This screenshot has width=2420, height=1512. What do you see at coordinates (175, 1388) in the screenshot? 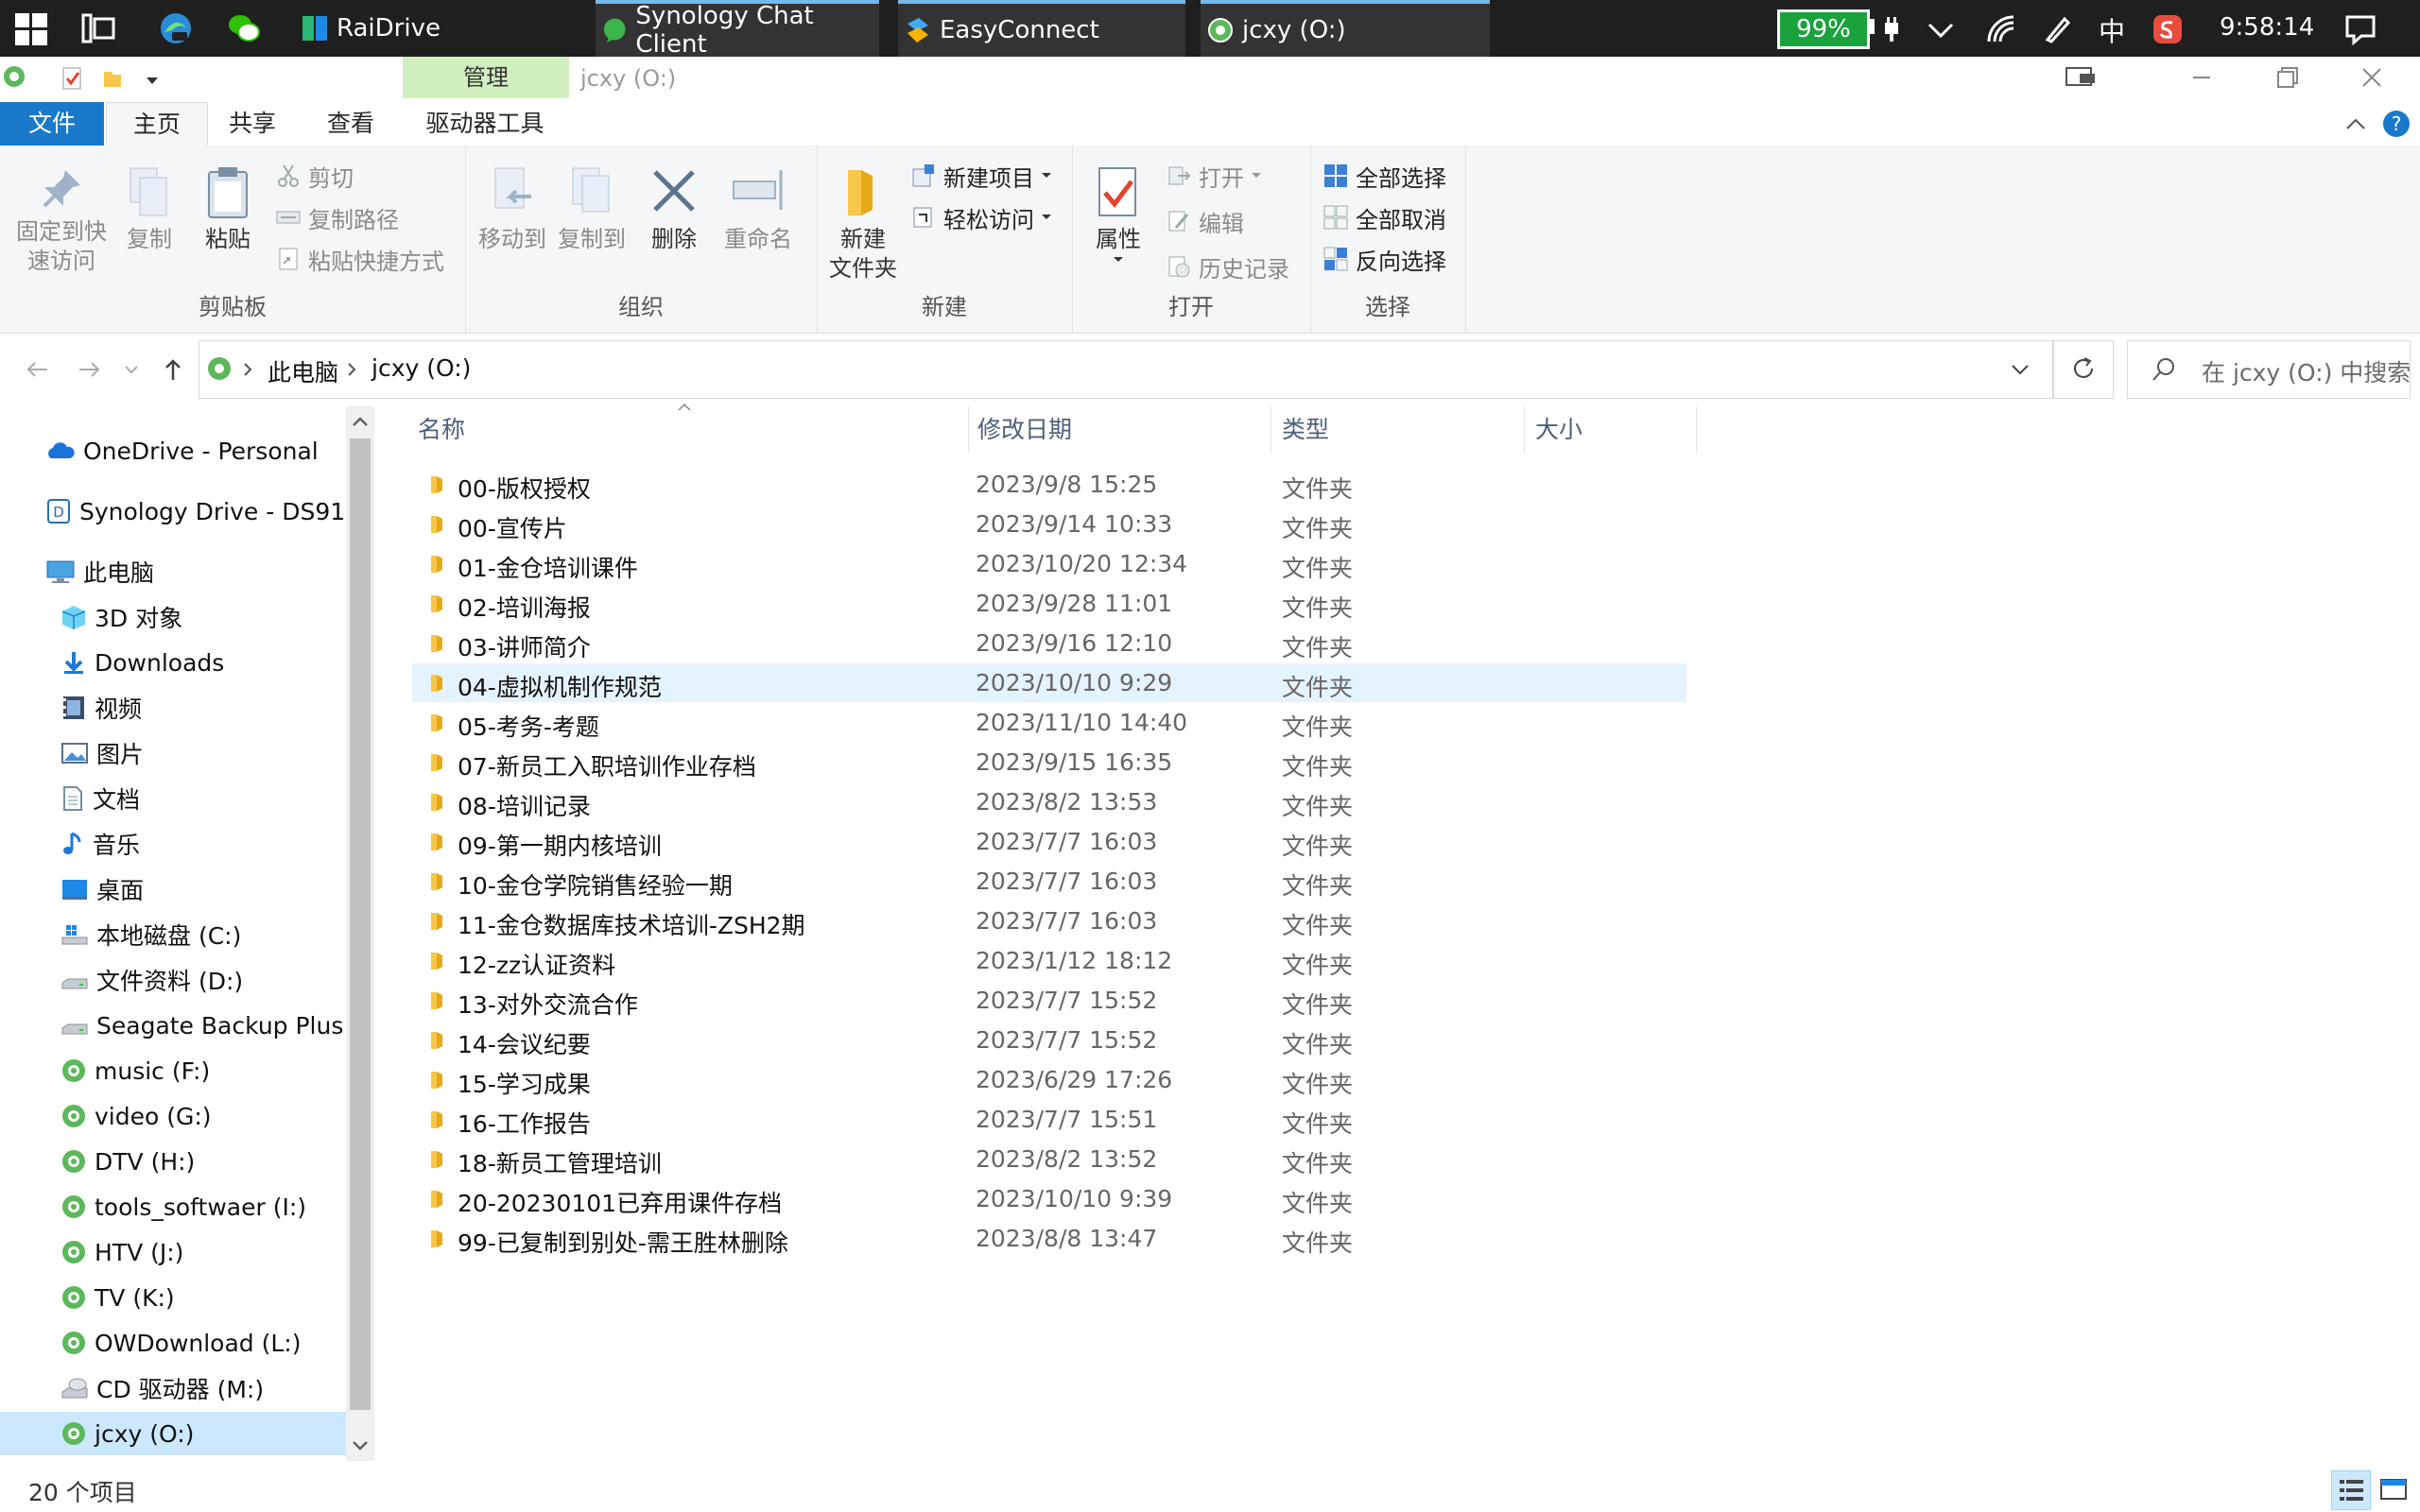
I see `nav-item-drive-m: CD 驱动器 (M:)` at bounding box center [175, 1388].